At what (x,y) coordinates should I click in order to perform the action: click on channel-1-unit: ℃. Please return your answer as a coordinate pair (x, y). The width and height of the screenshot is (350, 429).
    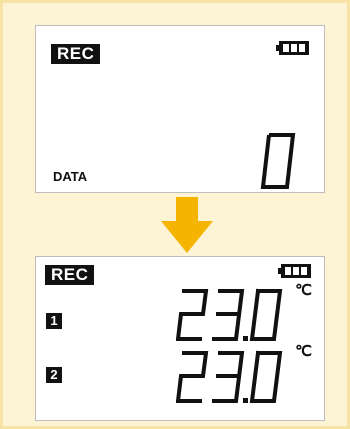
    Looking at the image, I should click on (303, 290).